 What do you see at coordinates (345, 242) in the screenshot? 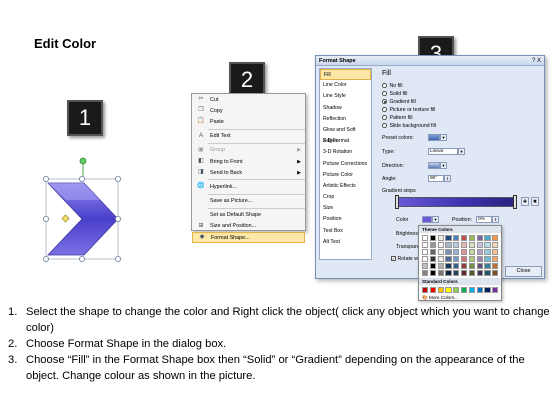
I see `sidebar-item-alt-text: Alt Text` at bounding box center [345, 242].